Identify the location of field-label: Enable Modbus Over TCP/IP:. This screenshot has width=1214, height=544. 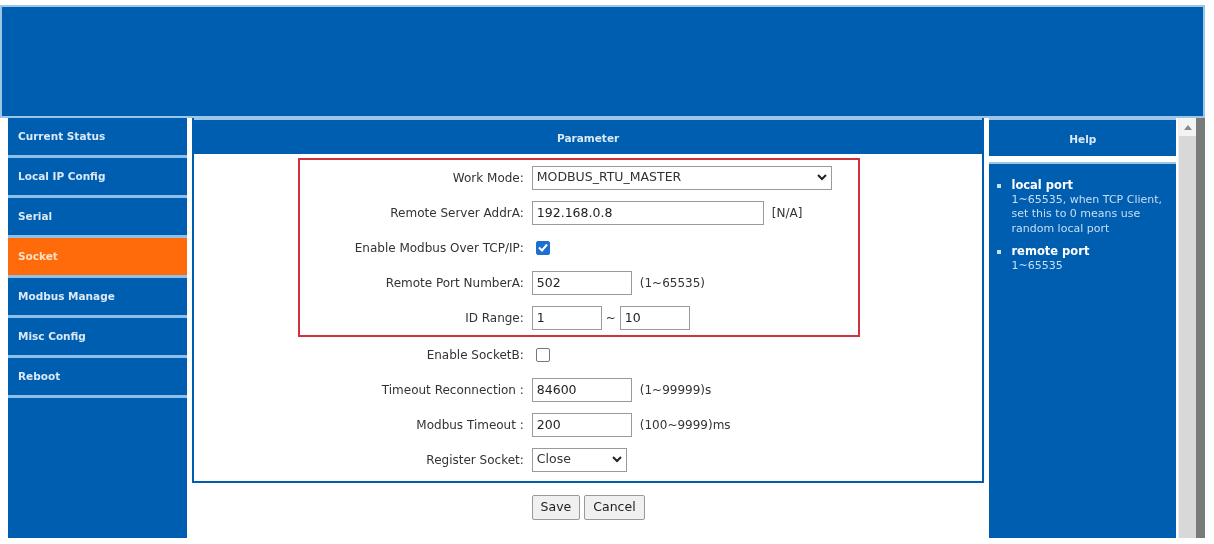
(439, 248).